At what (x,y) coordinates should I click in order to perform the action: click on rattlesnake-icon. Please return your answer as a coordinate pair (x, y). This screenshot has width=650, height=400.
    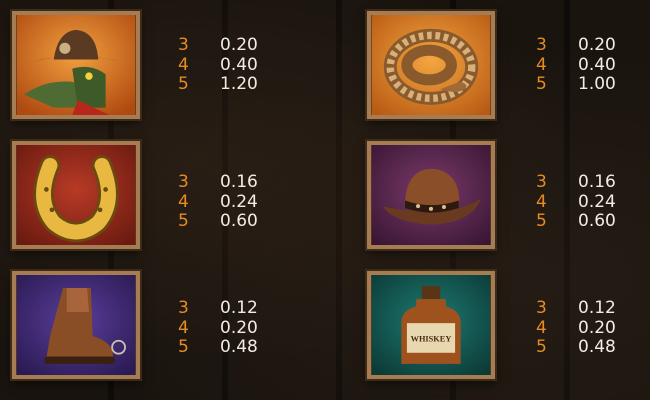
    Looking at the image, I should click on (431, 65).